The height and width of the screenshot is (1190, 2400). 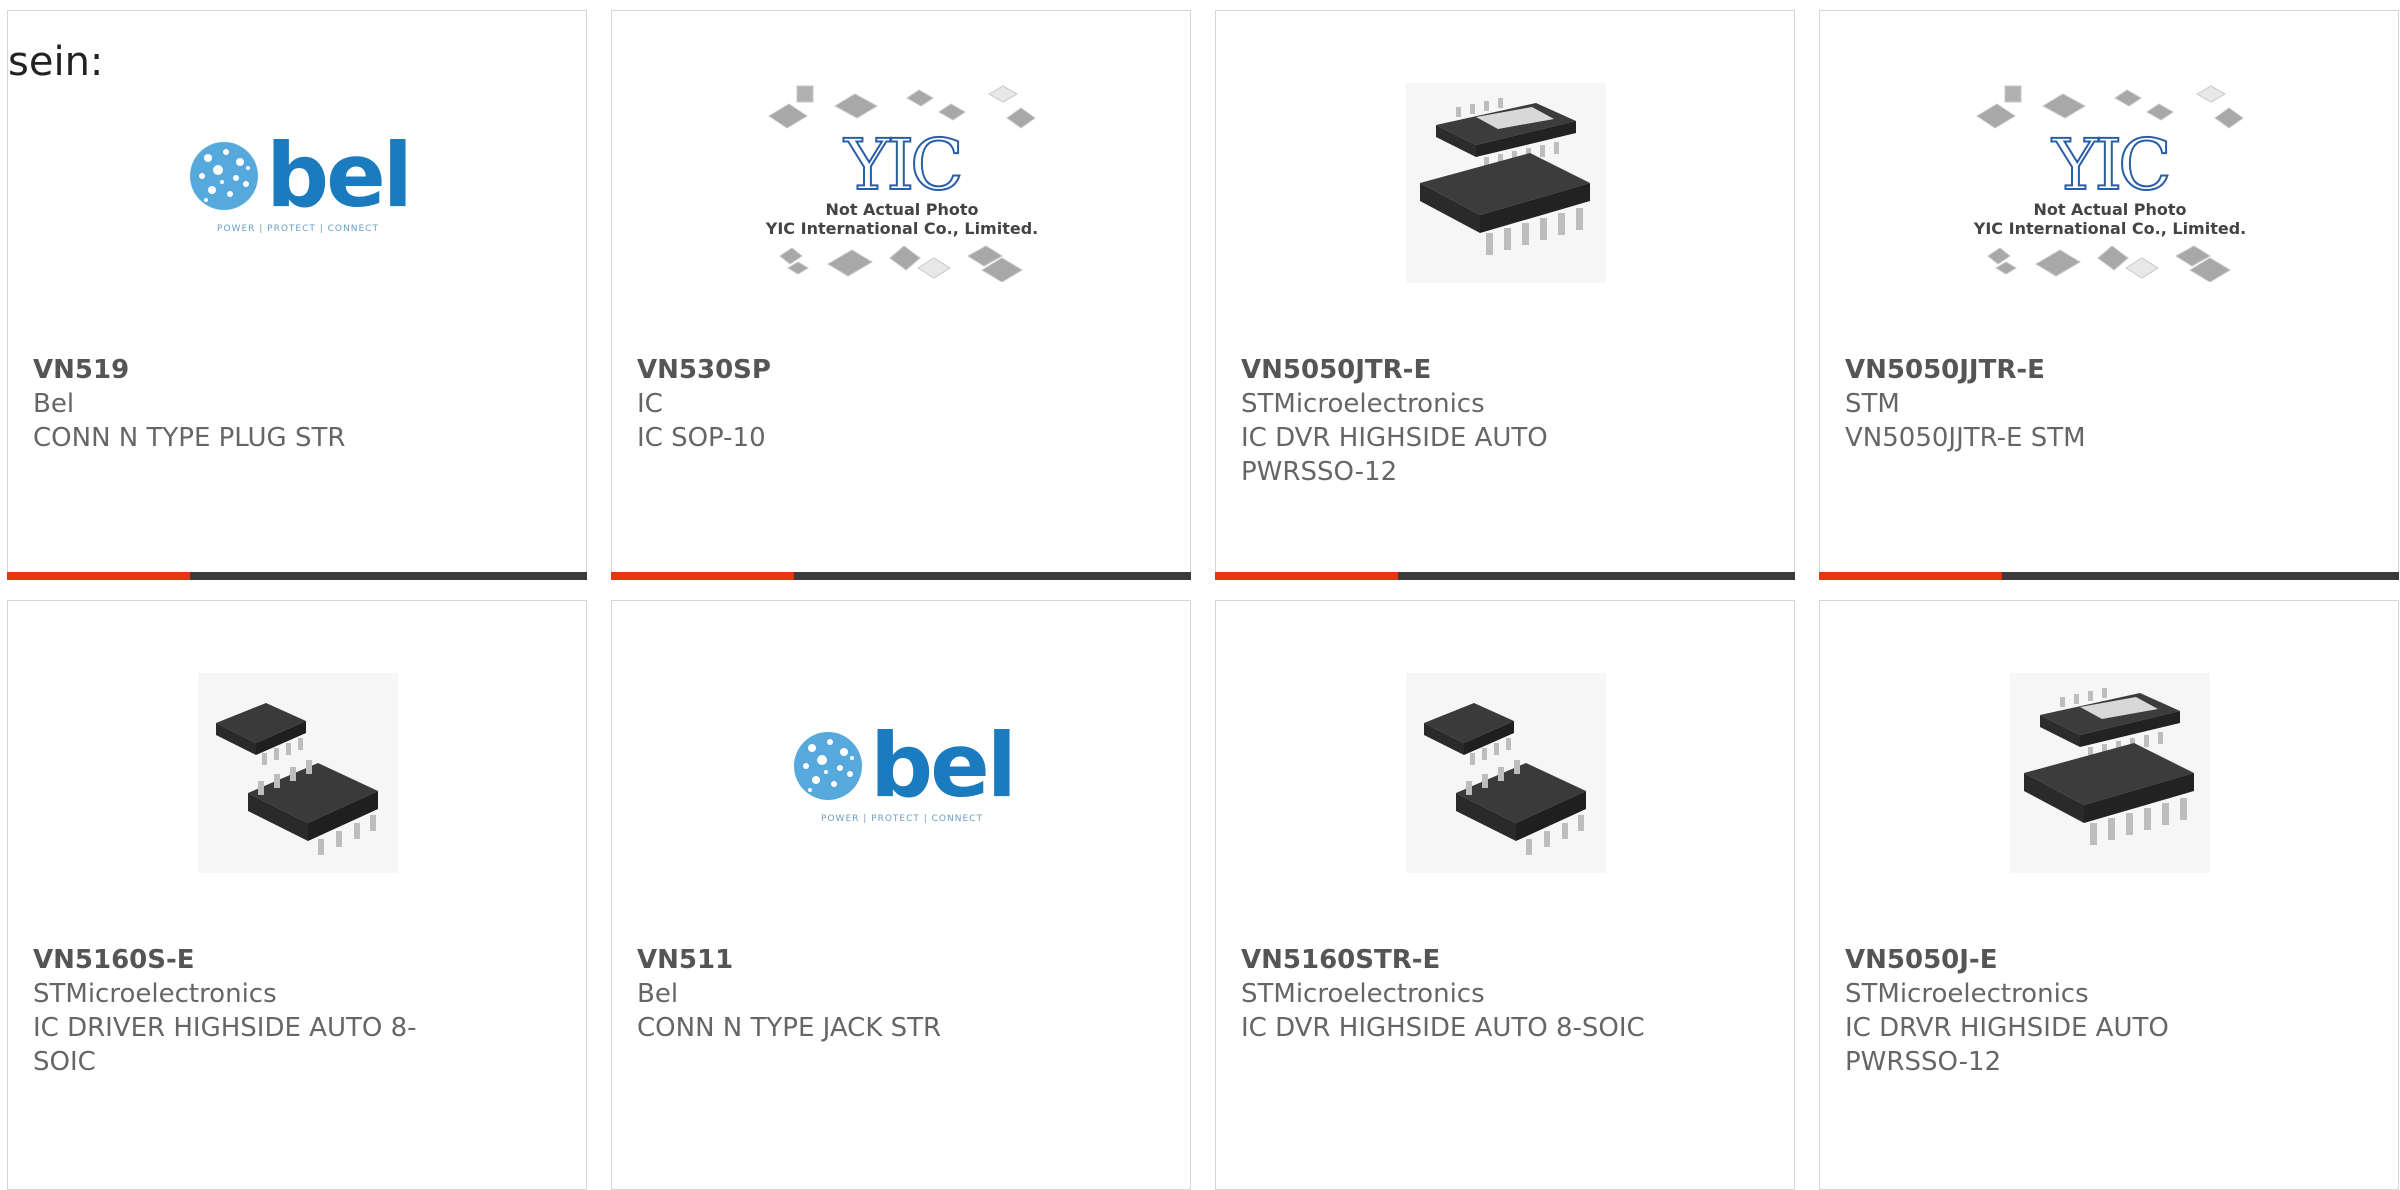 I want to click on description: IC DRVR HIGHSIDE AUTO PWRSSO-12, so click(x=2007, y=1045).